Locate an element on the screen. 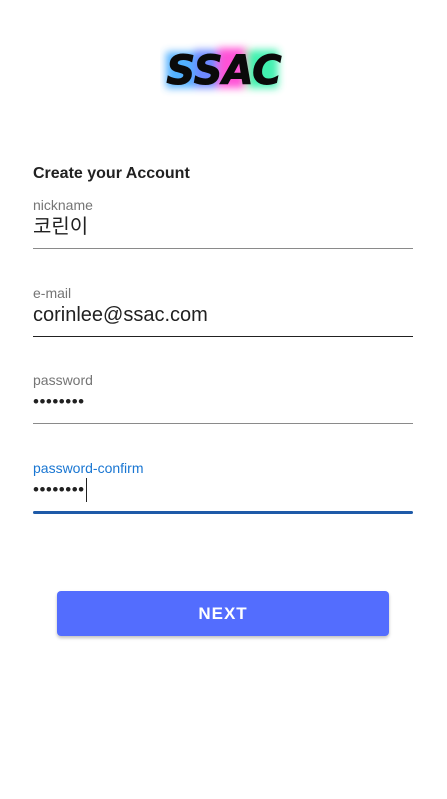 The width and height of the screenshot is (447, 799). nickname-underline is located at coordinates (223, 248).